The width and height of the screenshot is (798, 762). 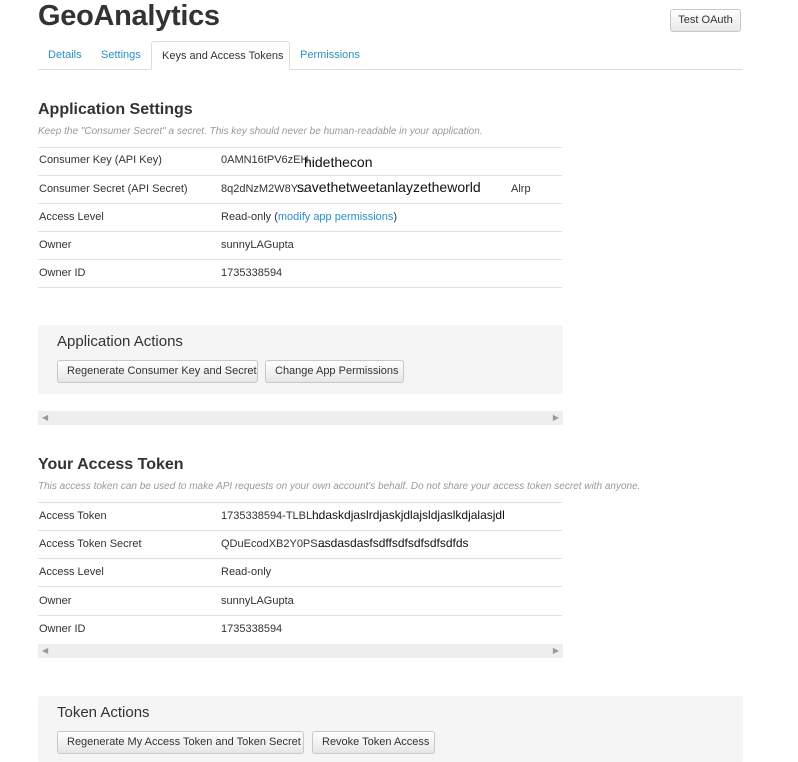 I want to click on owner-value: sunnyLAGupta, so click(x=257, y=245).